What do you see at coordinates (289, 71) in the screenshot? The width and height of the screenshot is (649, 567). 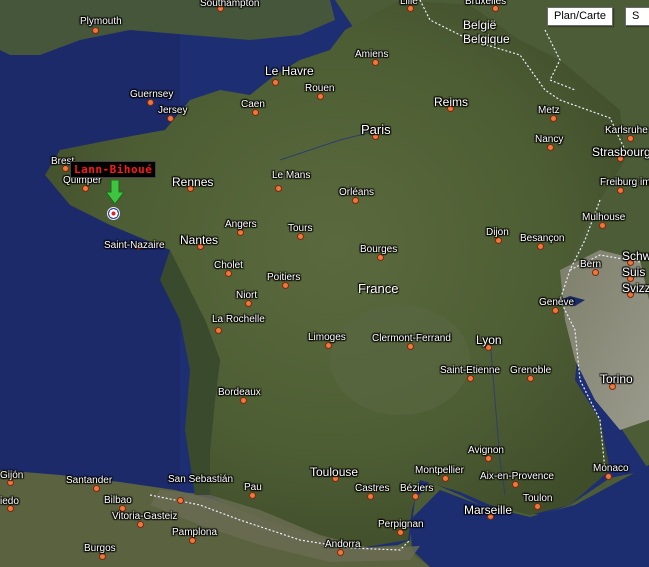 I see `city-label: Le Havre` at bounding box center [289, 71].